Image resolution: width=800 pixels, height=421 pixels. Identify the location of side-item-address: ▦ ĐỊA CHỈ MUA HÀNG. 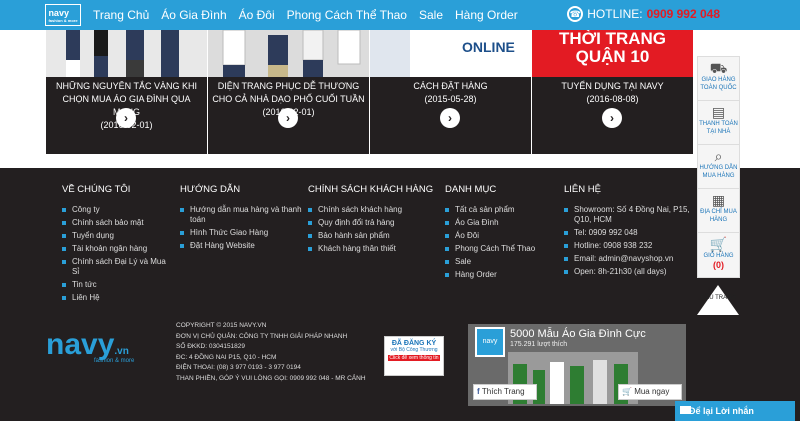
(718, 211).